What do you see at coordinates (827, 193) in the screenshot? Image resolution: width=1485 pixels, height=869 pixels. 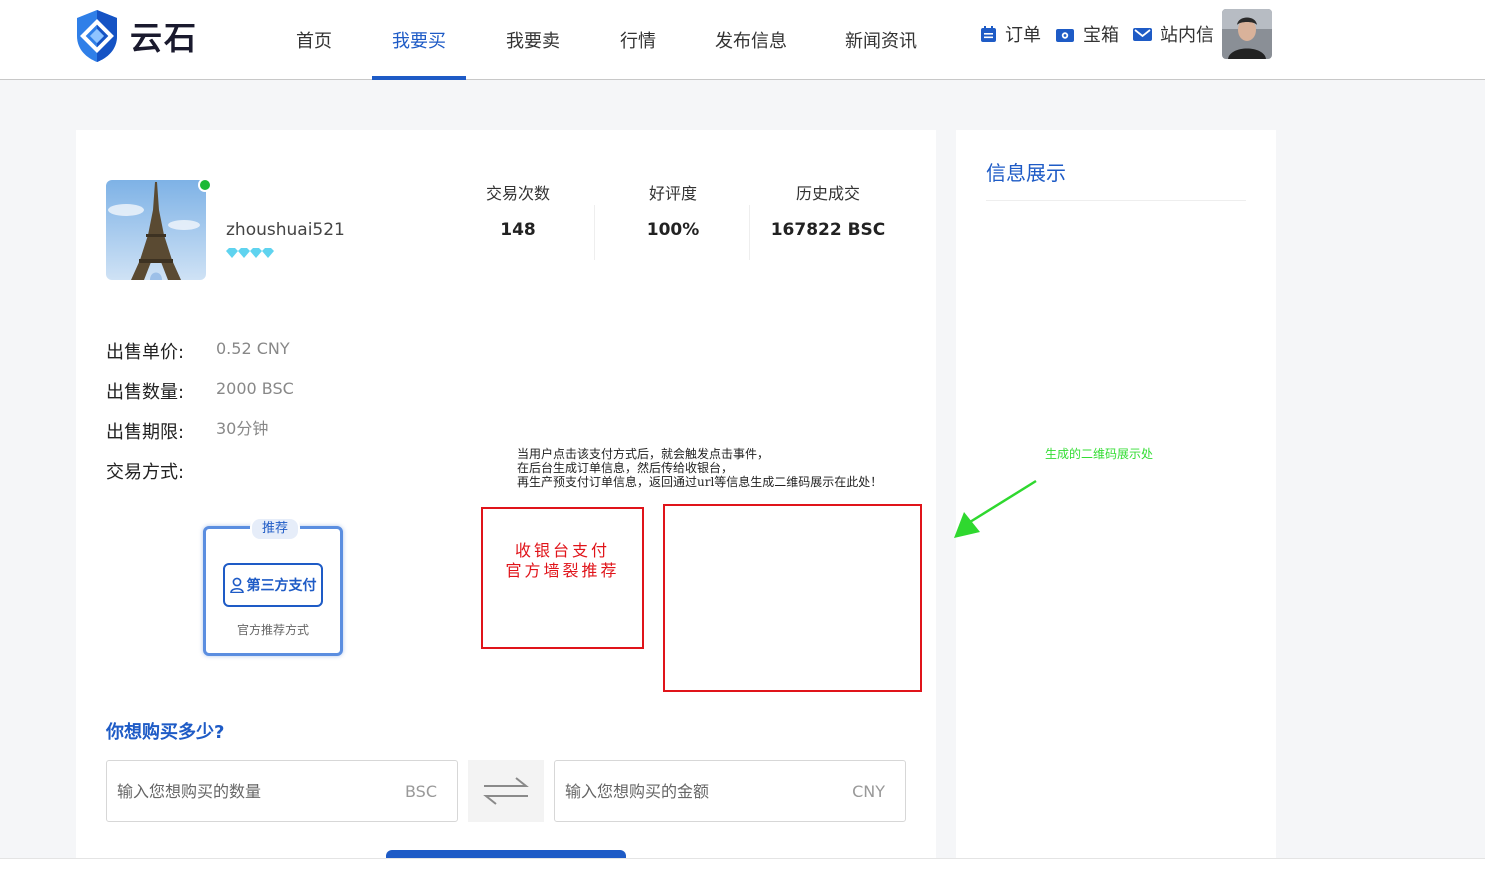 I see `stat-label: 历史成交` at bounding box center [827, 193].